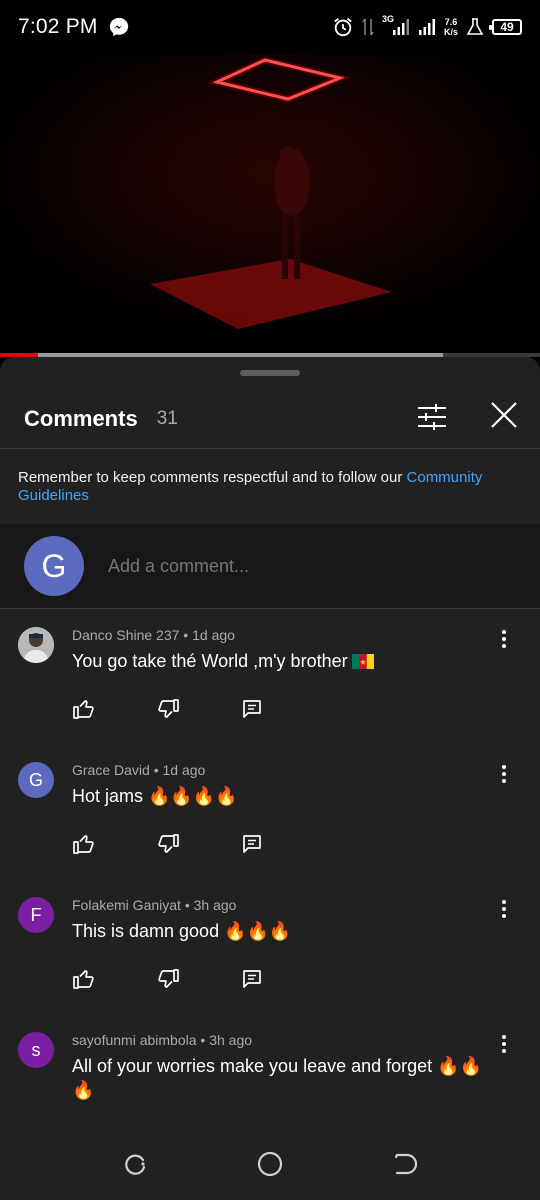 This screenshot has height=1200, width=540. What do you see at coordinates (126, 905) in the screenshot?
I see `comment-author: Folakemi Ganiyat` at bounding box center [126, 905].